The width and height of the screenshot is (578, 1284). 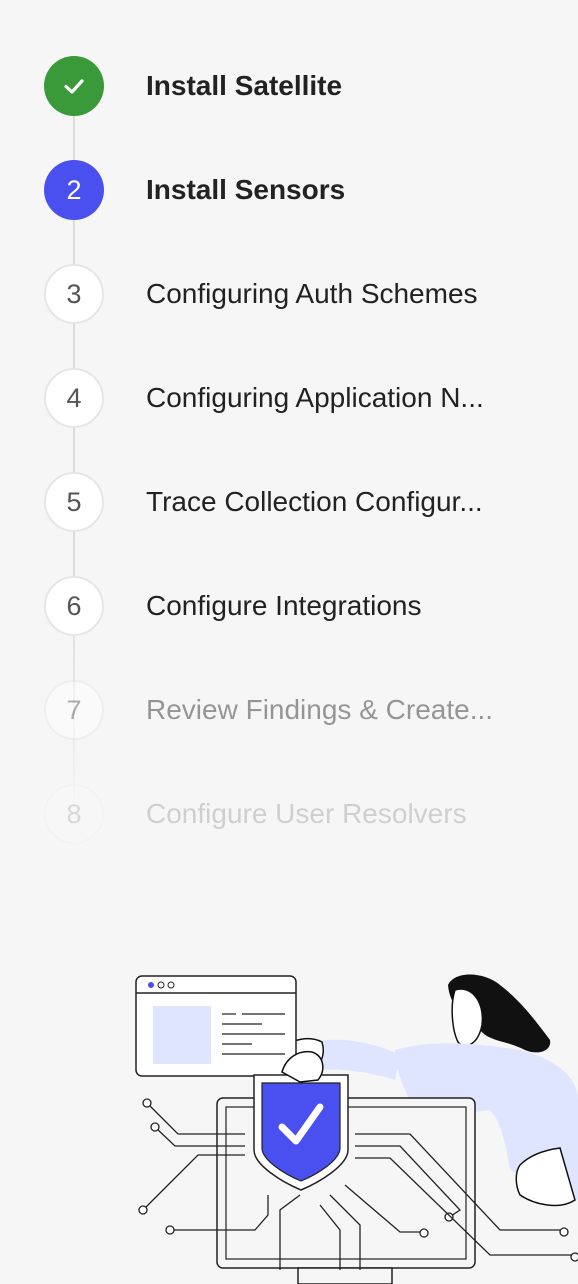 What do you see at coordinates (246, 189) in the screenshot?
I see `step-label: Install Sensors` at bounding box center [246, 189].